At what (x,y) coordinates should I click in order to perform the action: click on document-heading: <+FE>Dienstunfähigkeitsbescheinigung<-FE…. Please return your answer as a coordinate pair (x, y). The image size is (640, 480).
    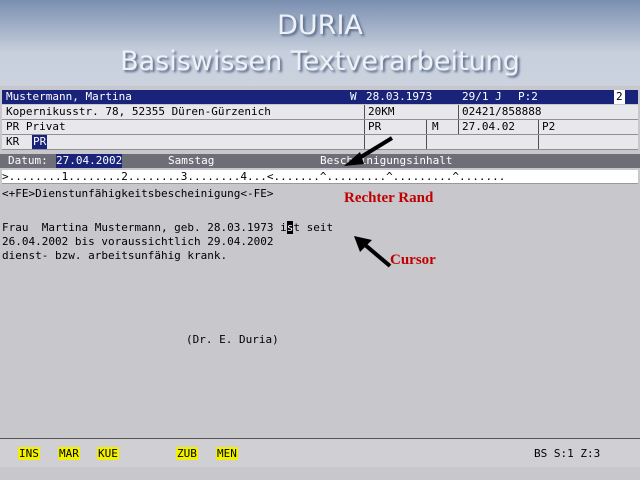
    Looking at the image, I should click on (138, 193).